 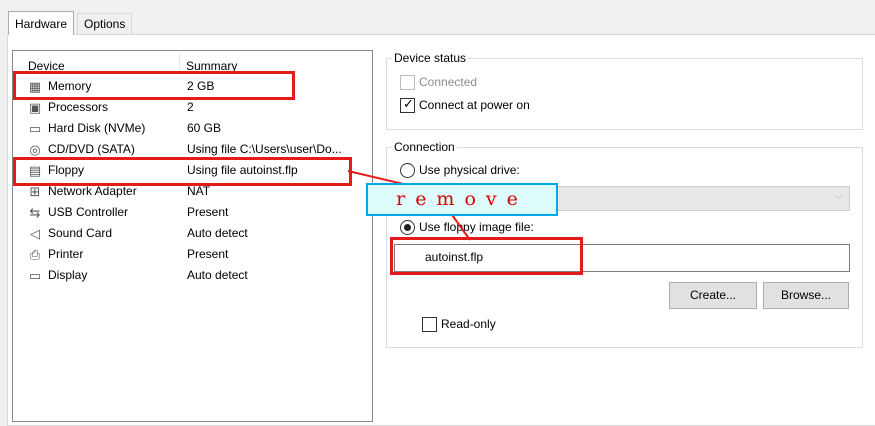 I want to click on highlight-floppy-path, so click(x=486, y=256).